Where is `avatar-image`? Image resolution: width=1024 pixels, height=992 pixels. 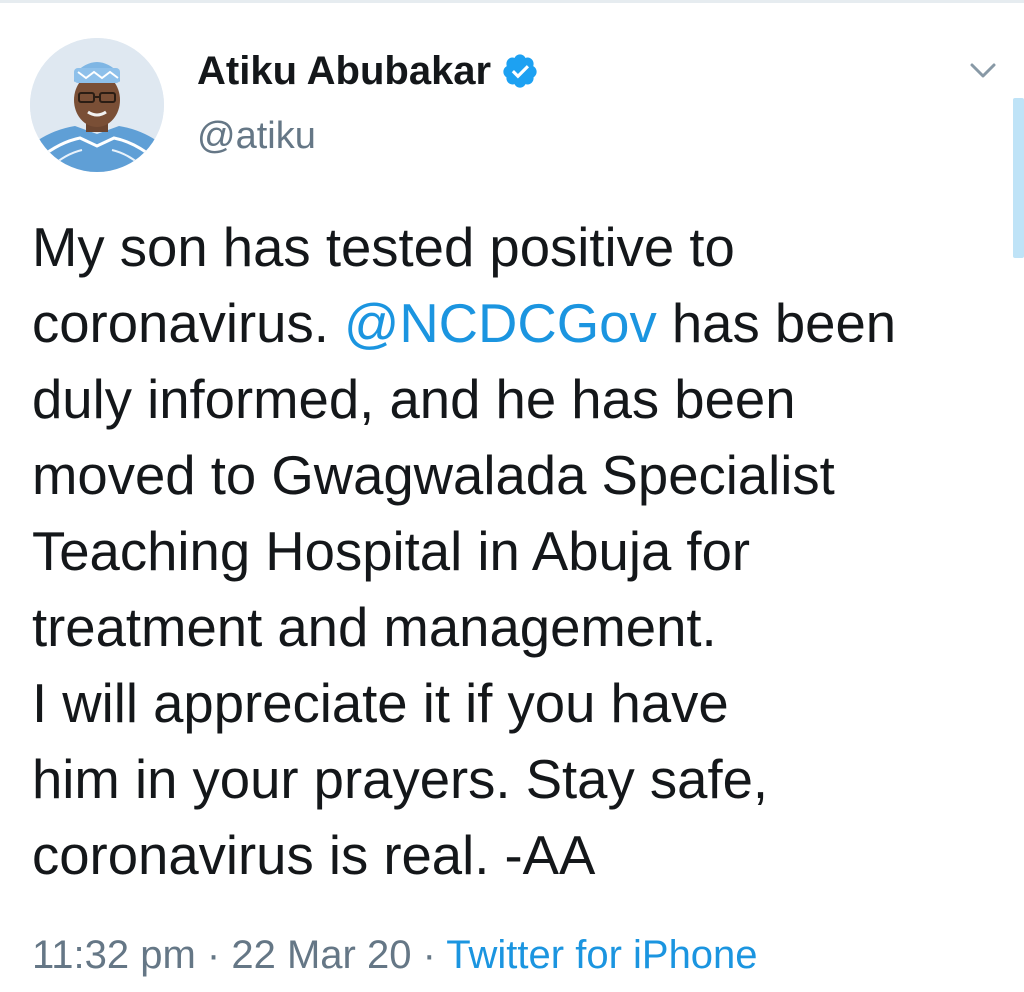
avatar-image is located at coordinates (97, 105).